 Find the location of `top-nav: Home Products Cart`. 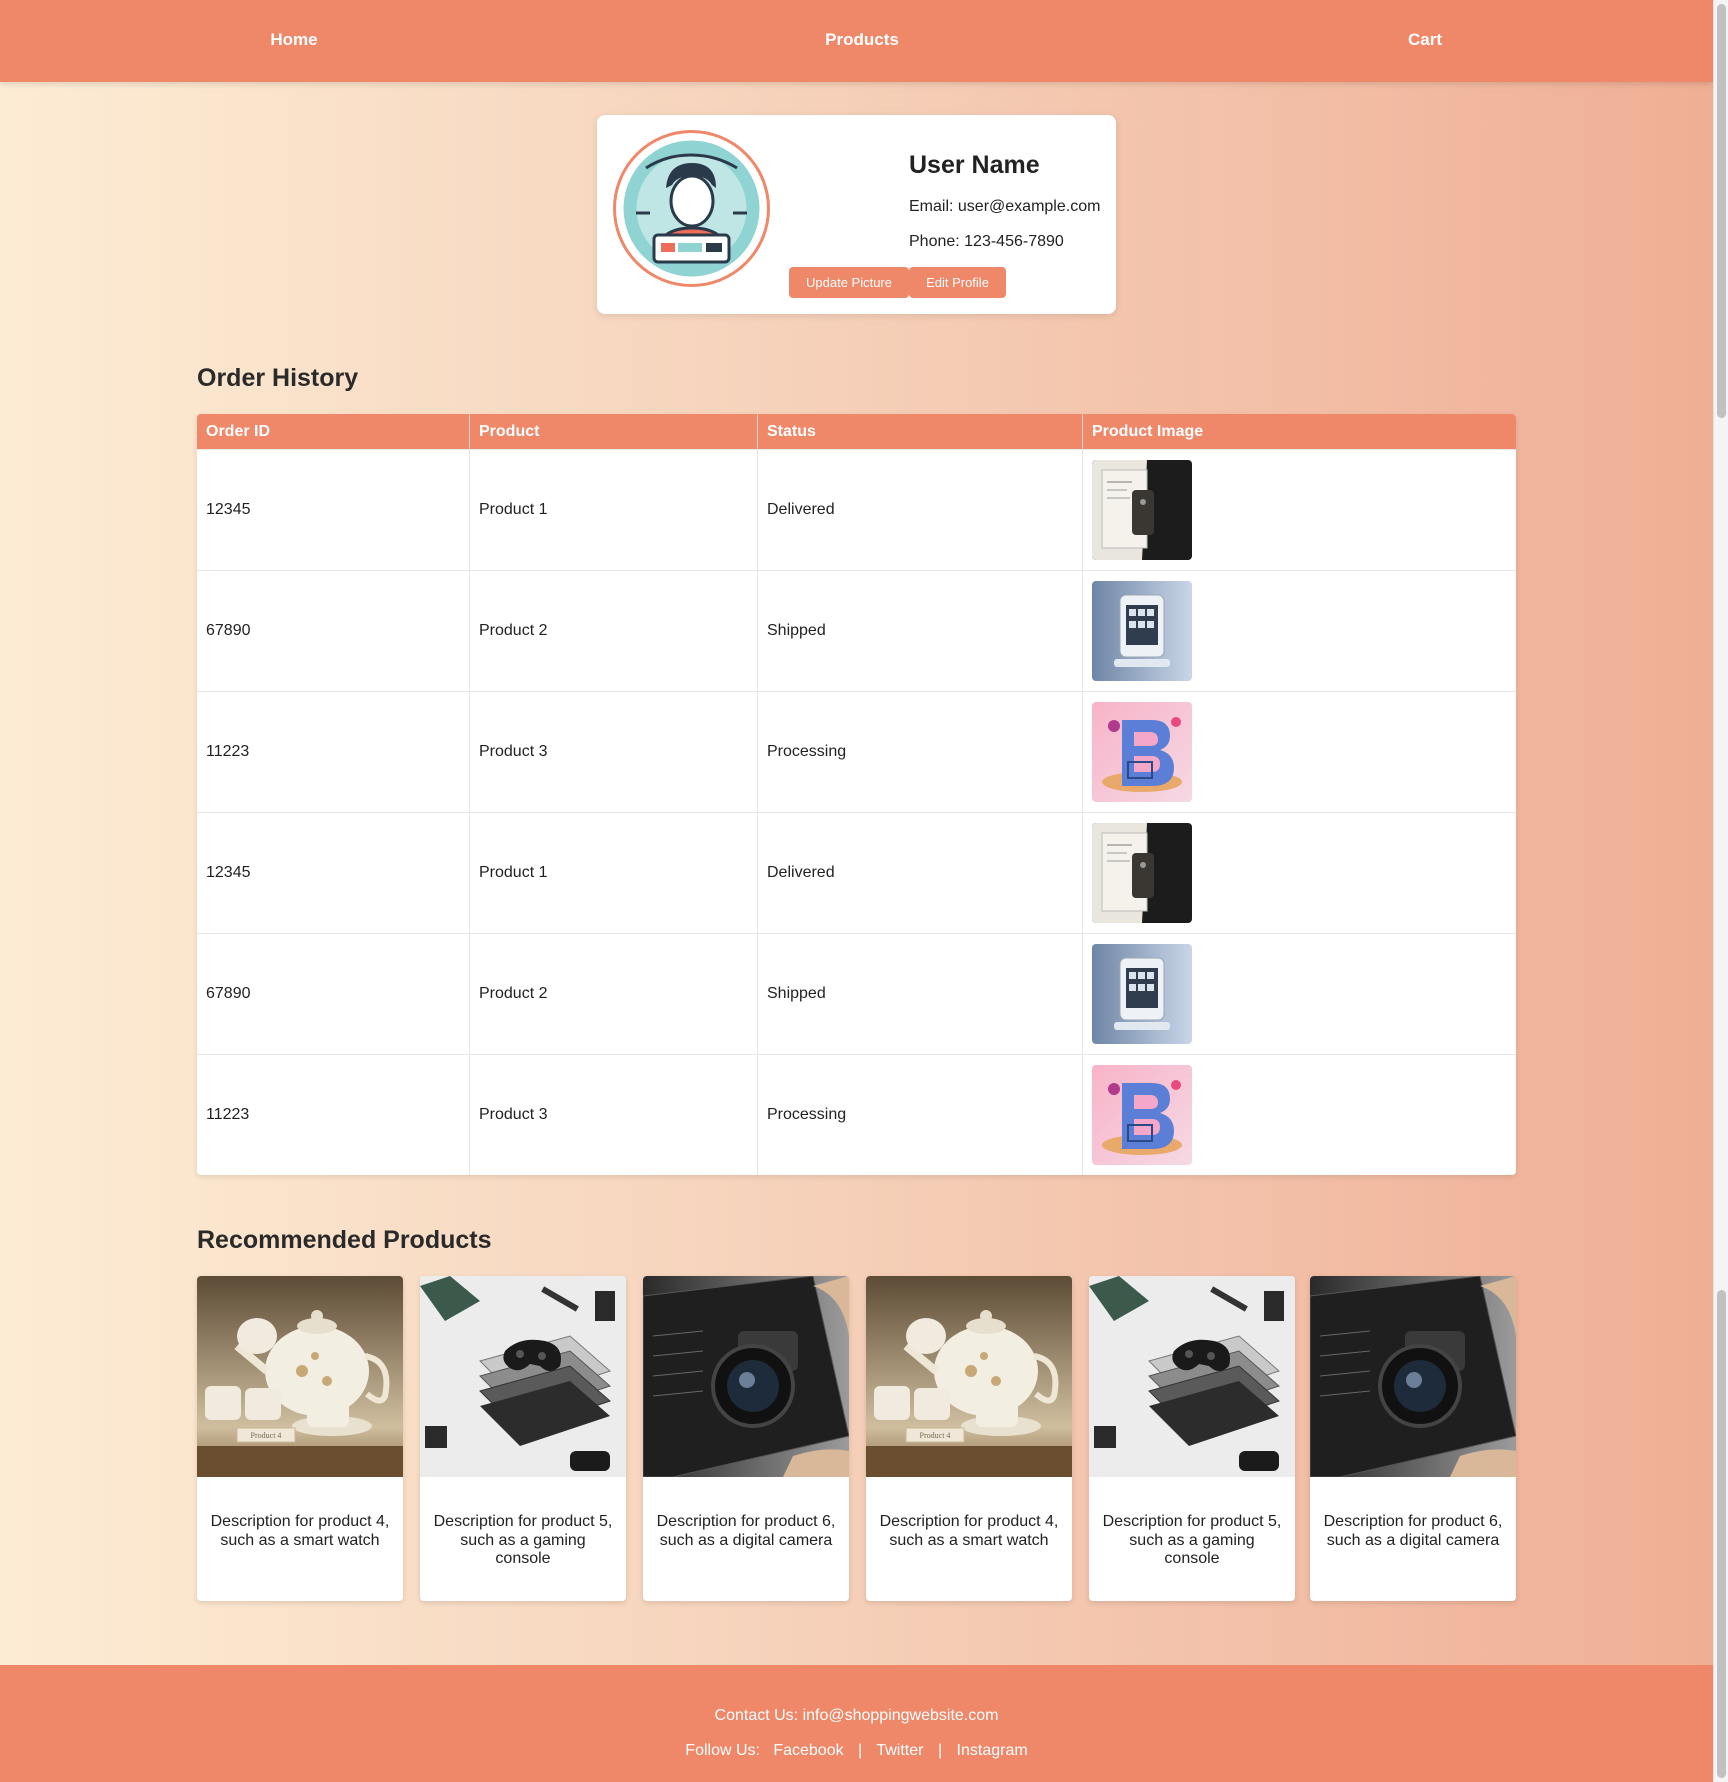

top-nav: Home Products Cart is located at coordinates (856, 41).